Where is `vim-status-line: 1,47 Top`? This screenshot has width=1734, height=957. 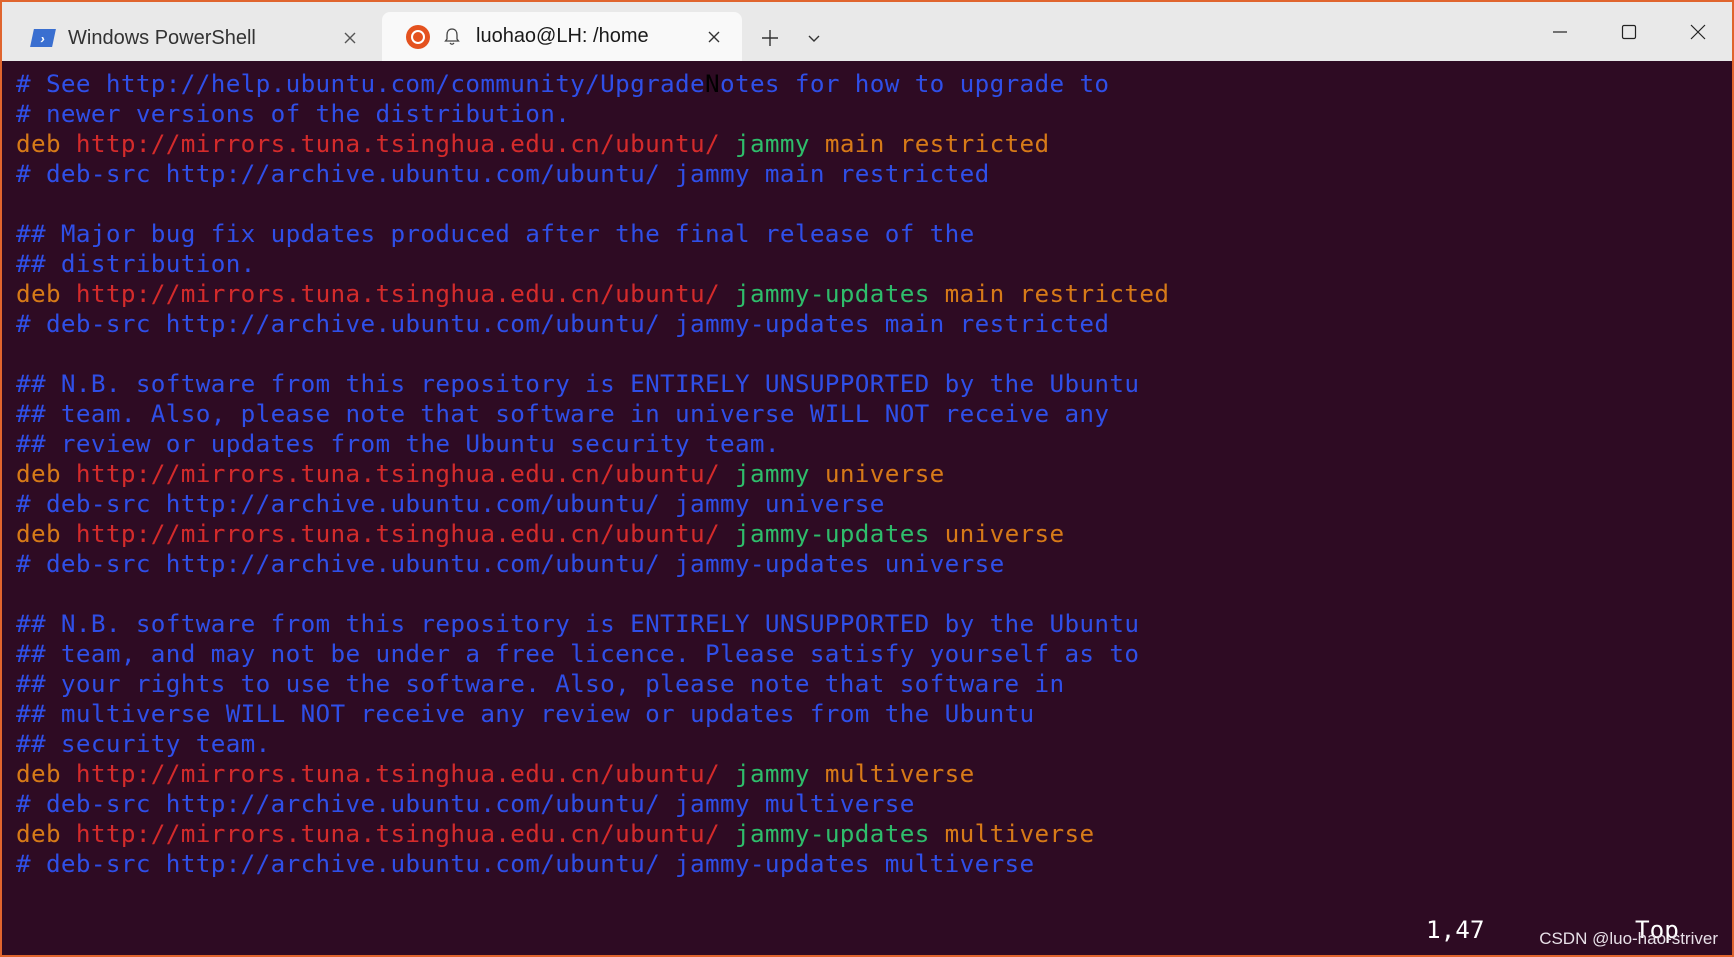
vim-status-line: 1,47 Top is located at coordinates (867, 930).